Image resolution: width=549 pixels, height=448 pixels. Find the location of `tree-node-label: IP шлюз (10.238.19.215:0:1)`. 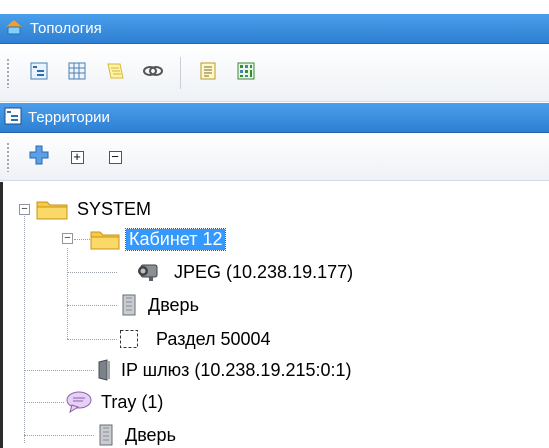

tree-node-label: IP шлюз (10.238.19.215:0:1) is located at coordinates (236, 369).